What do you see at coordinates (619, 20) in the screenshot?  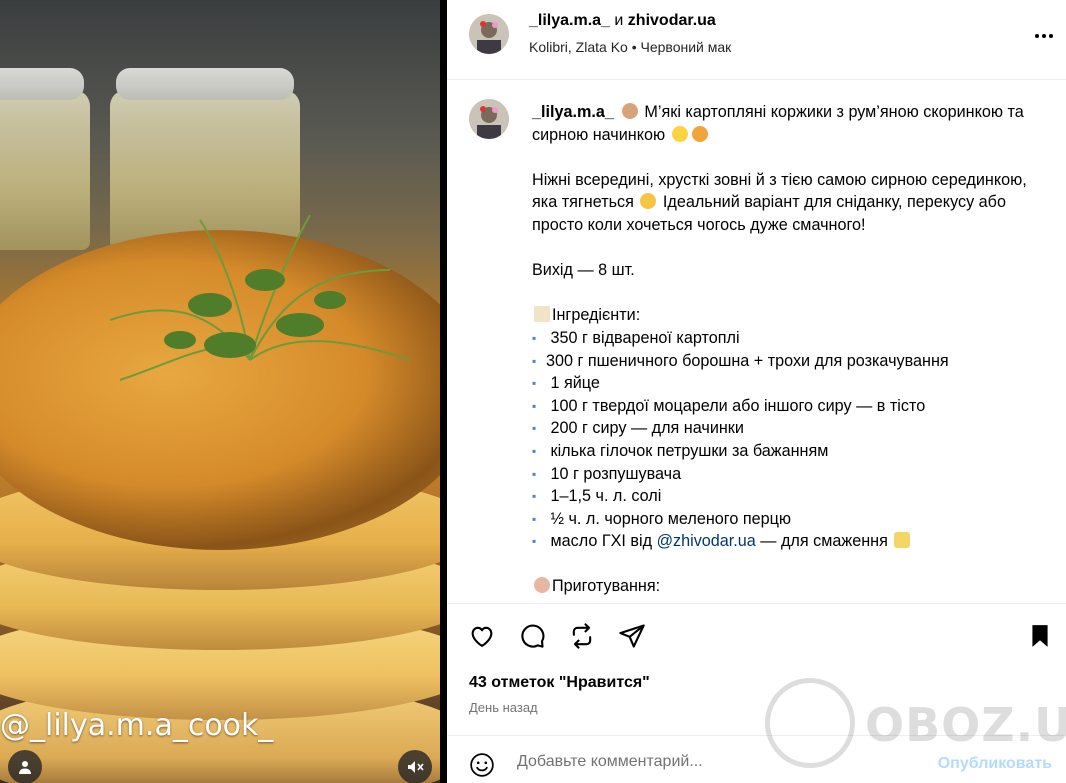 I see `authors-joiner: и` at bounding box center [619, 20].